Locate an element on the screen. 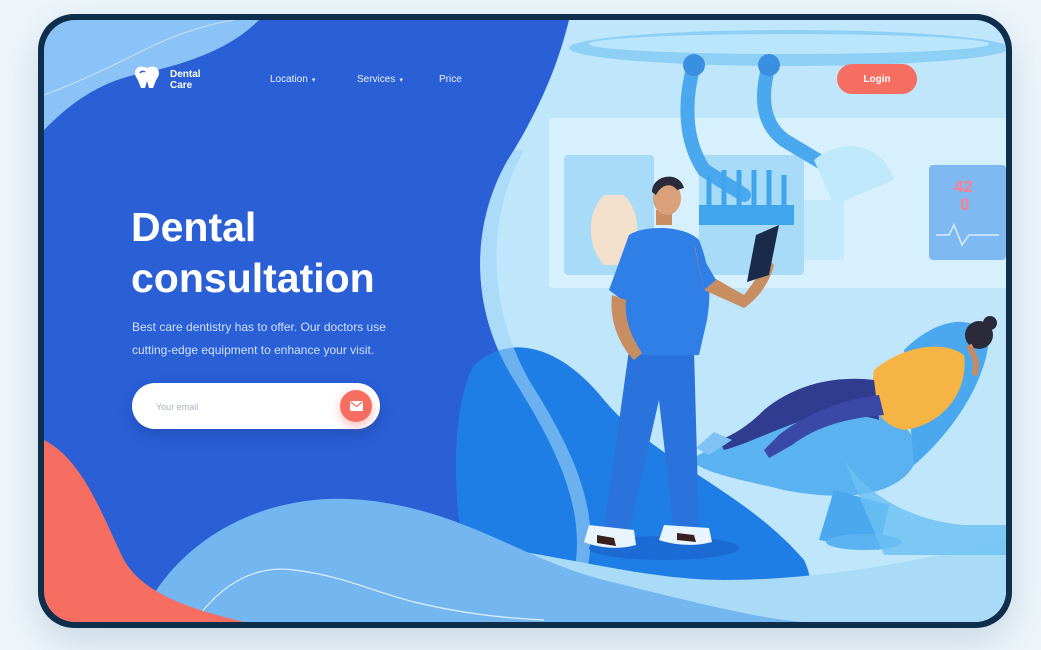 This screenshot has width=1041, height=650. nav-label: Services is located at coordinates (376, 79).